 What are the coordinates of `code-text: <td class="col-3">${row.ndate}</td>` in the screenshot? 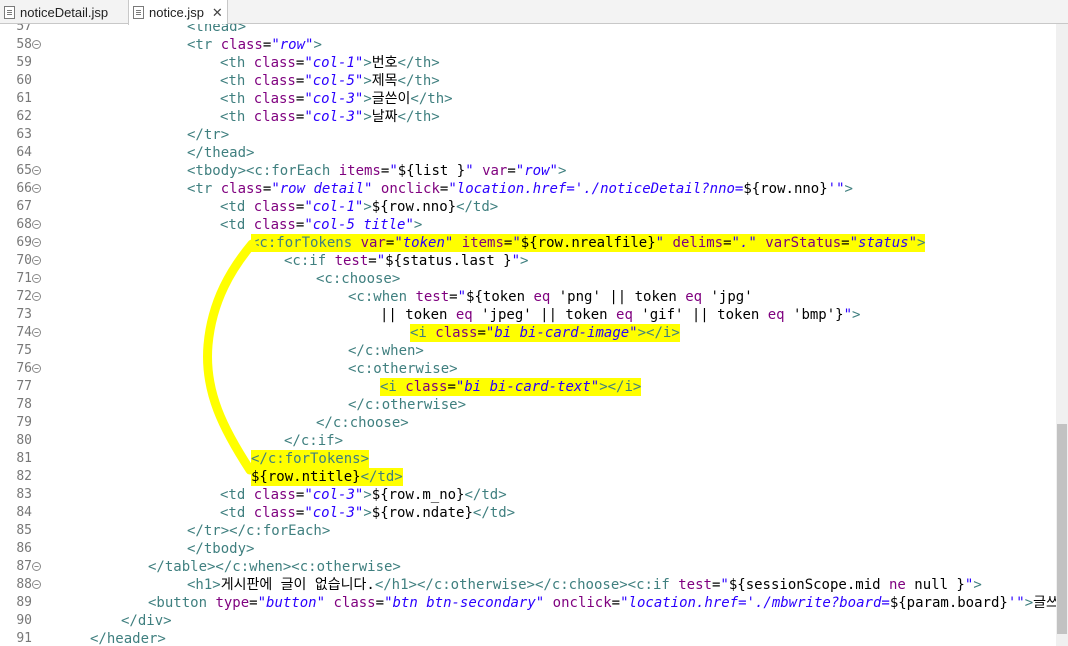 It's located at (368, 513).